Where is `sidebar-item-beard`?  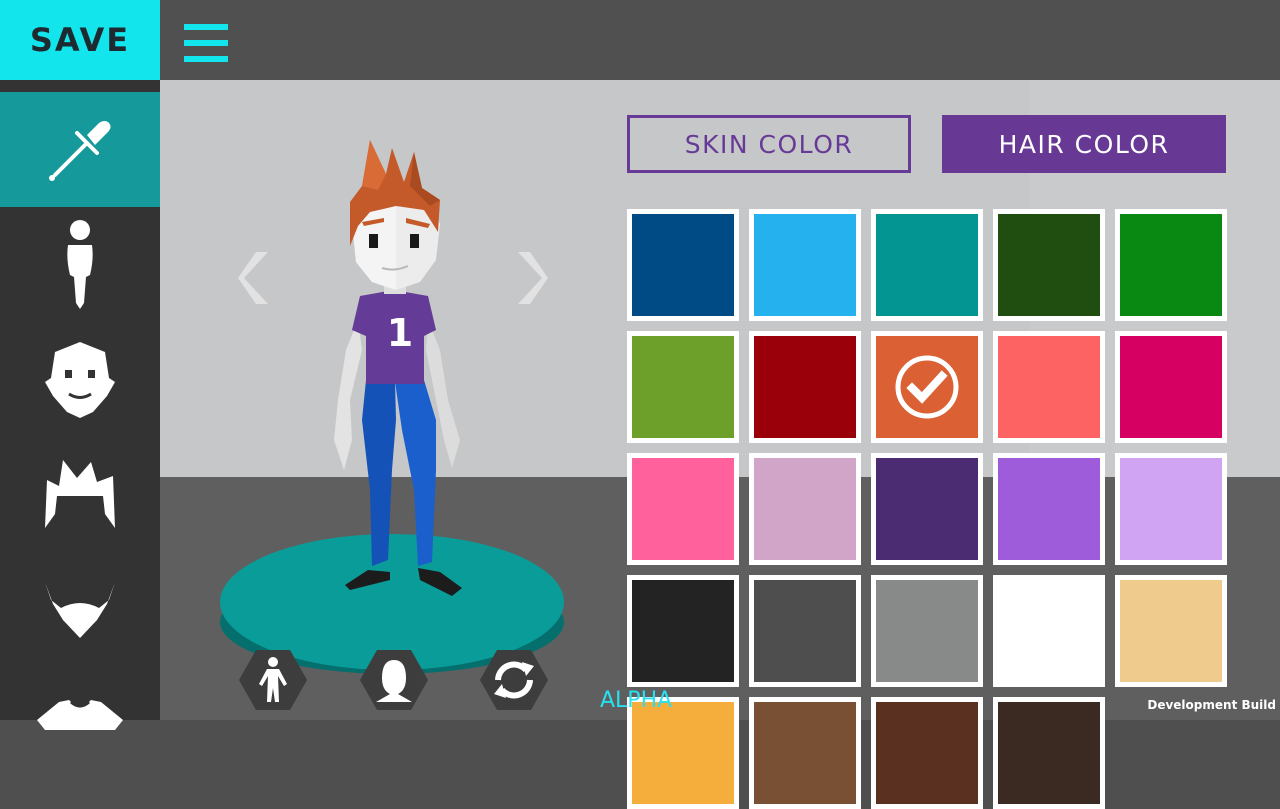 sidebar-item-beard is located at coordinates (80, 609).